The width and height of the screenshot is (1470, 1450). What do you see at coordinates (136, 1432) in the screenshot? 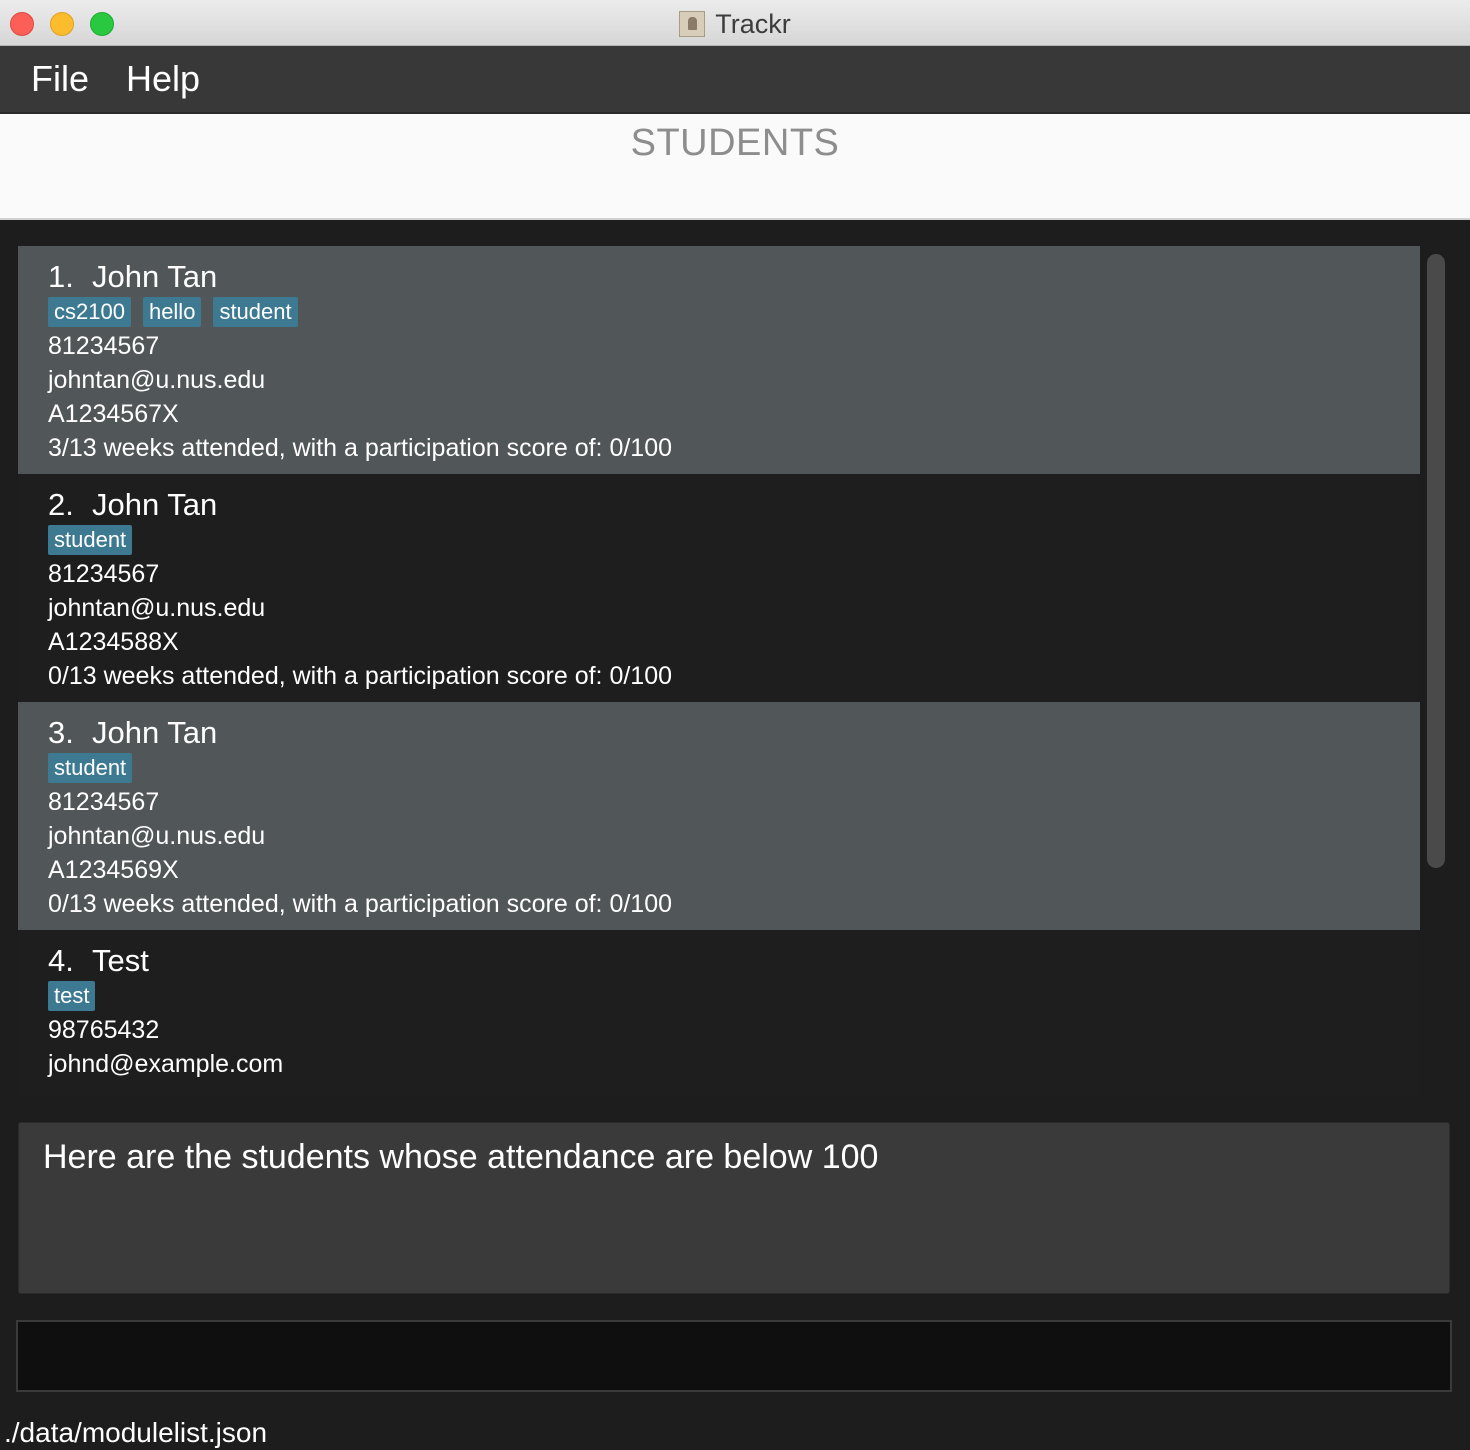
I see `status-file-path: ./data/modulelist.json` at bounding box center [136, 1432].